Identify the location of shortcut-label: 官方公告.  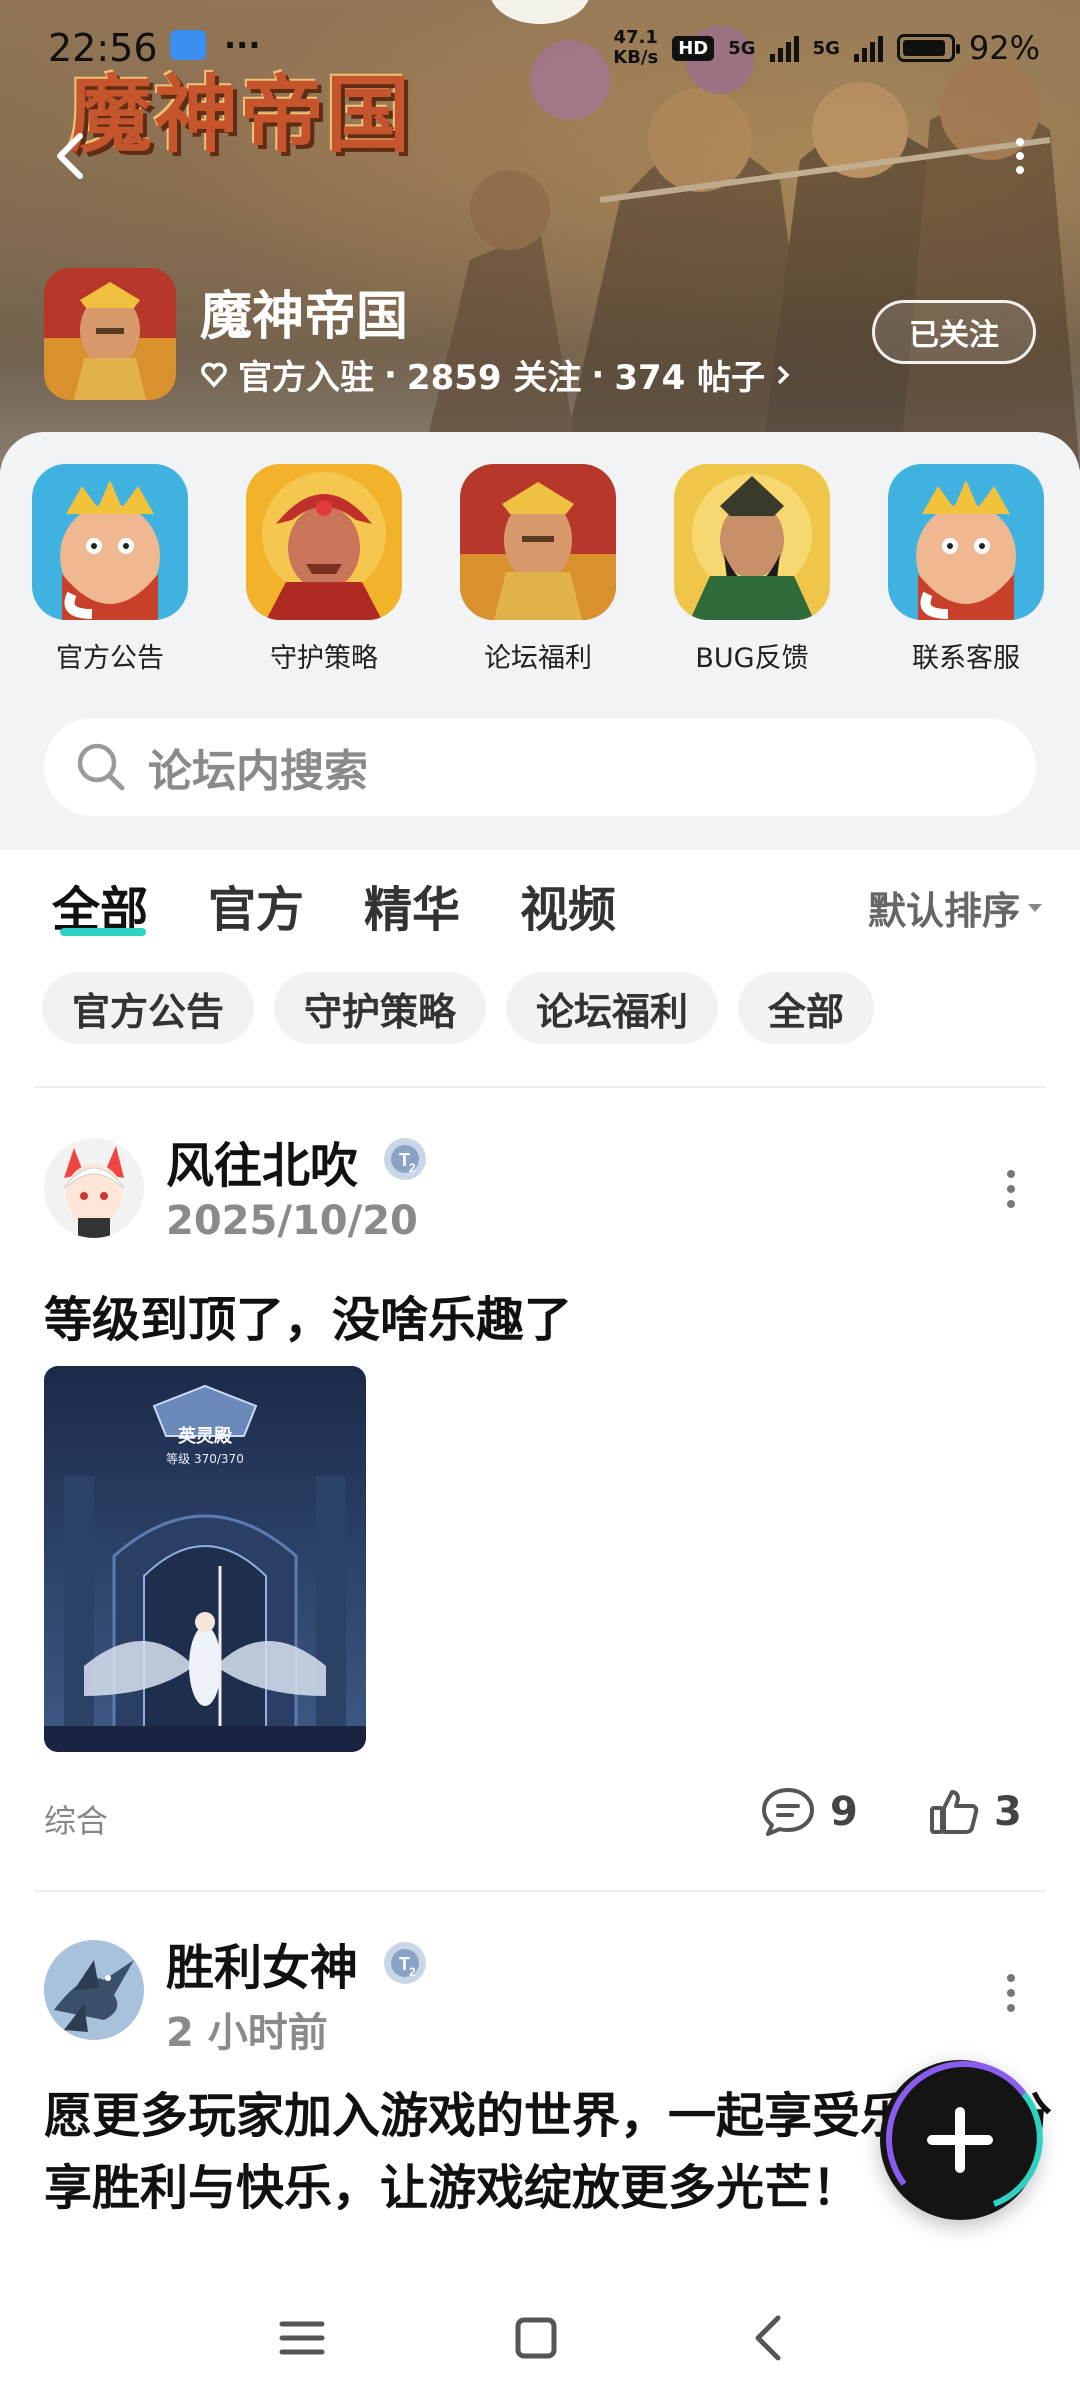
(110, 658).